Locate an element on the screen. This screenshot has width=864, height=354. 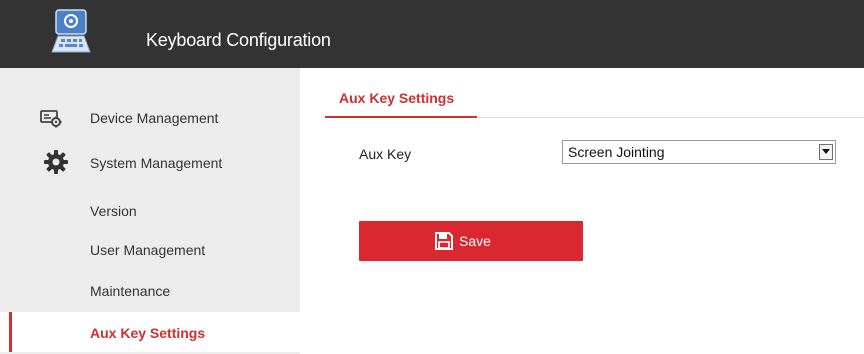
tab-aux-key-settings: Aux Key Settings is located at coordinates (401, 104).